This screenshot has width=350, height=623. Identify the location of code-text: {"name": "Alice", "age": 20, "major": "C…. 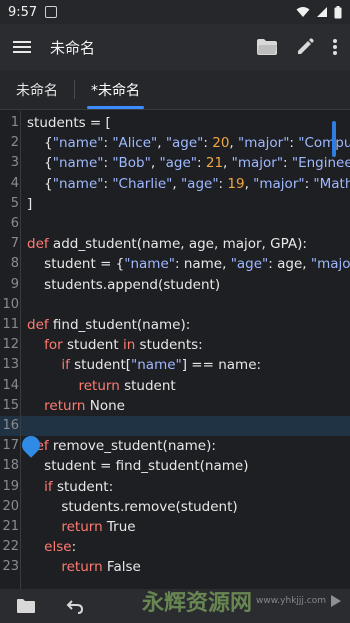
(188, 143).